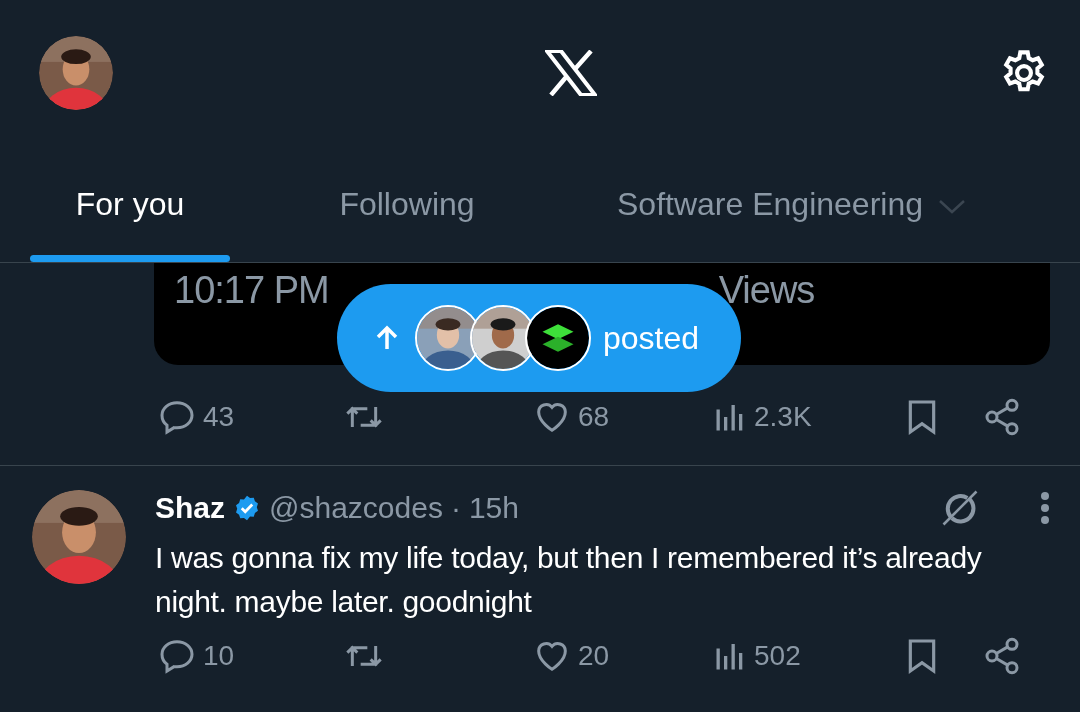  Describe the element at coordinates (571, 417) in the screenshot. I see `like-button: 68` at that location.